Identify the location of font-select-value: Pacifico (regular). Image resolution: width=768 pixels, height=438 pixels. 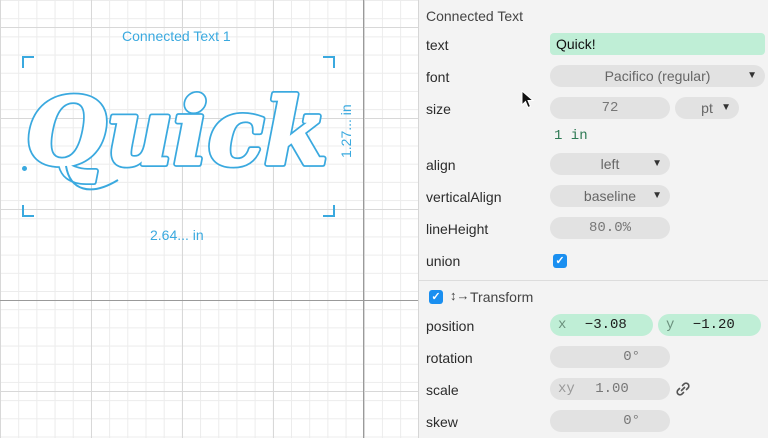
(657, 76).